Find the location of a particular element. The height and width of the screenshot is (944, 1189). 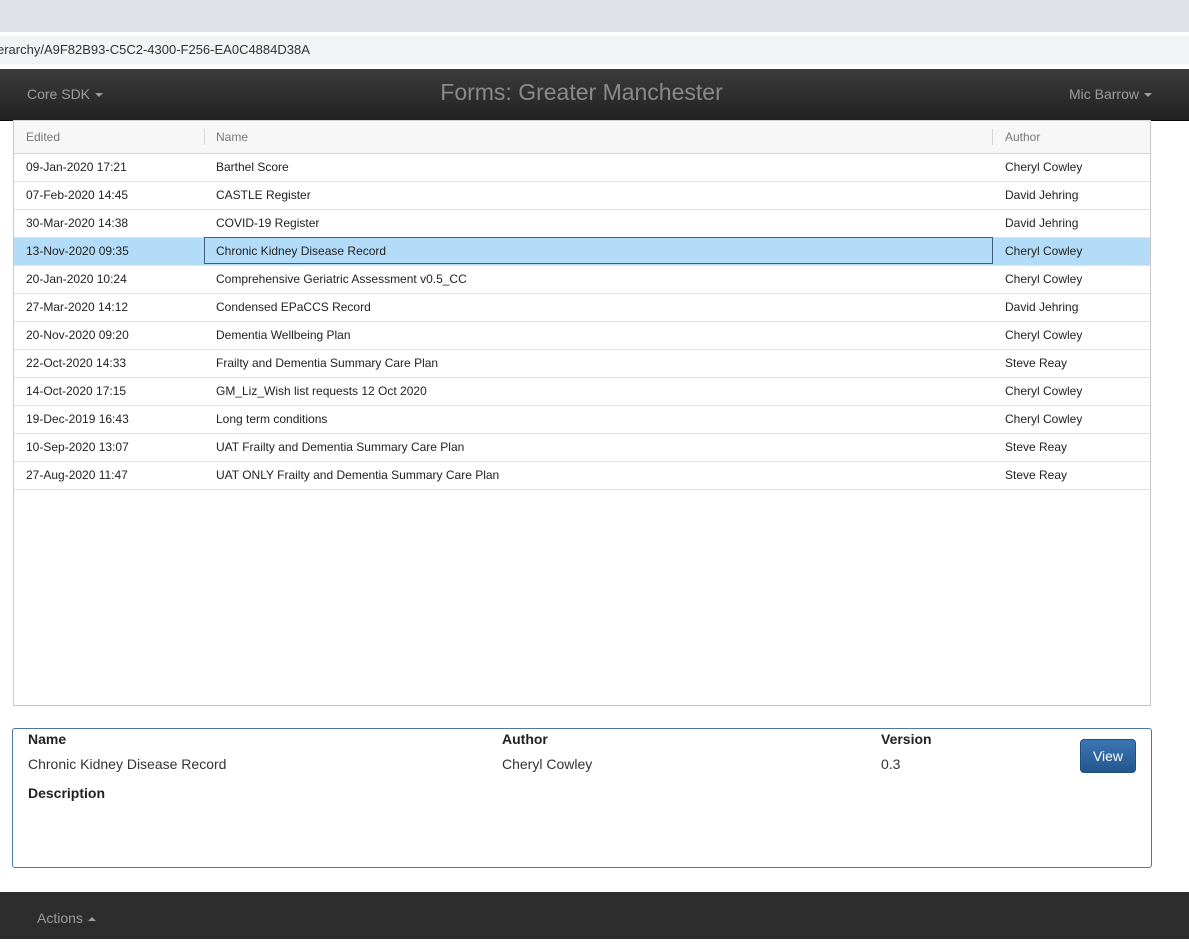

cell-edited: 27-Aug-2020 11:47 is located at coordinates (77, 475).